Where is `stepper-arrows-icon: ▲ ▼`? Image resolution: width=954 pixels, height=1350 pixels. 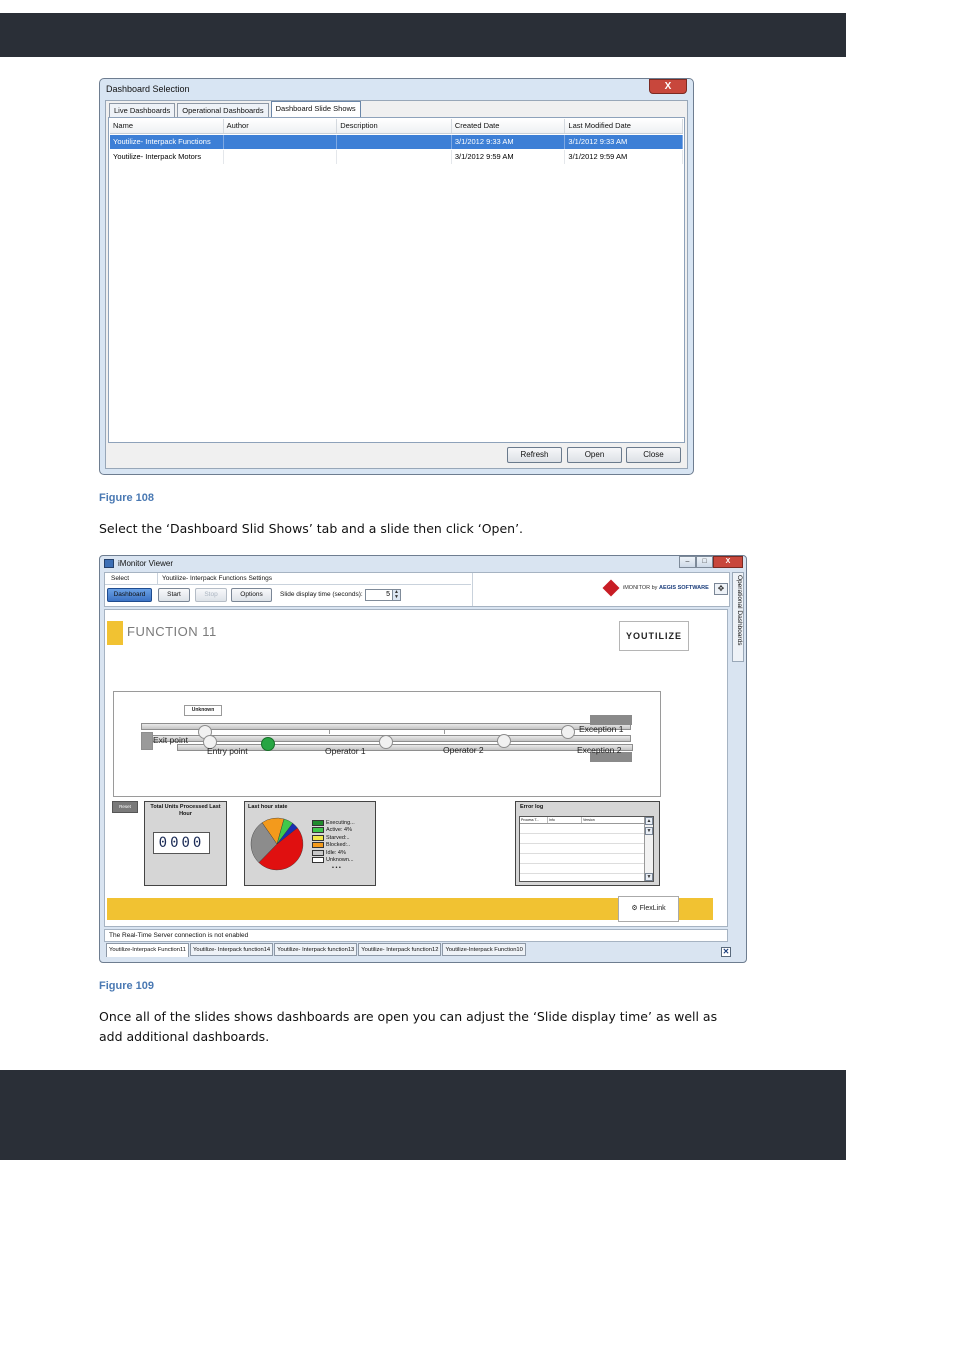 stepper-arrows-icon: ▲ ▼ is located at coordinates (396, 595).